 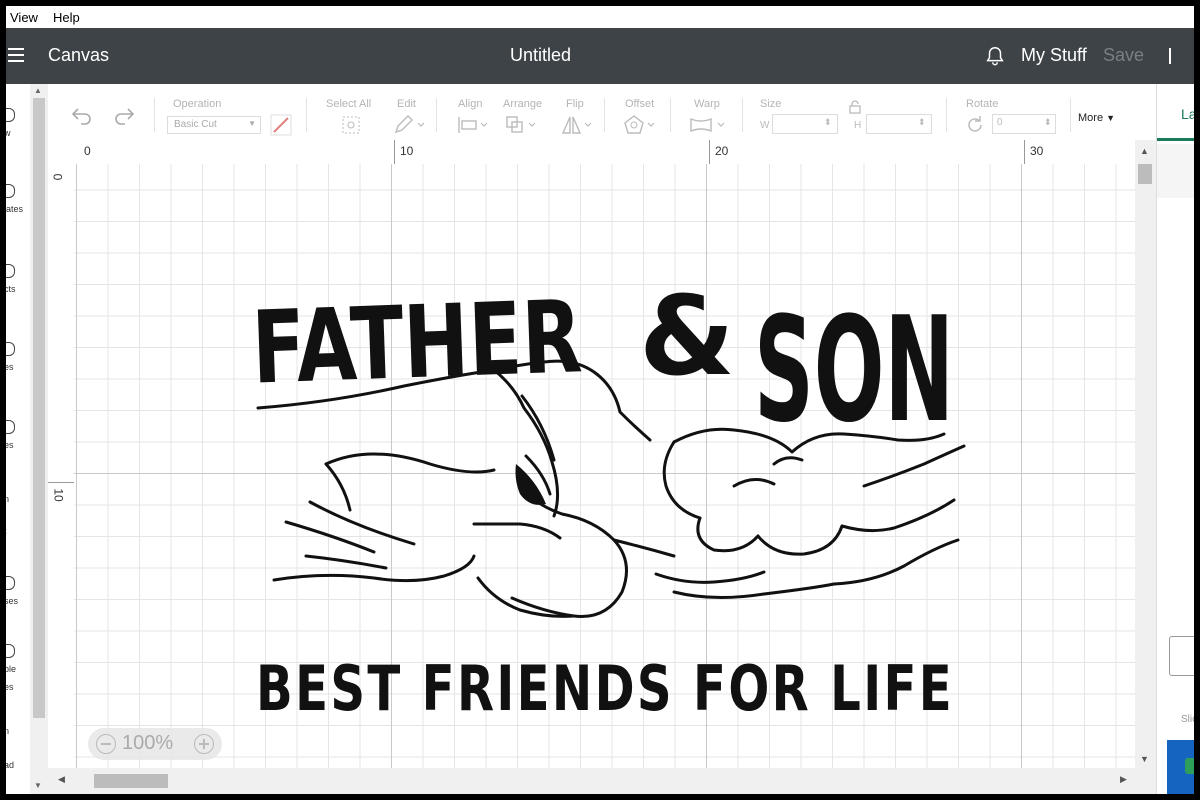 I want to click on header-divider, so click(x=1170, y=56).